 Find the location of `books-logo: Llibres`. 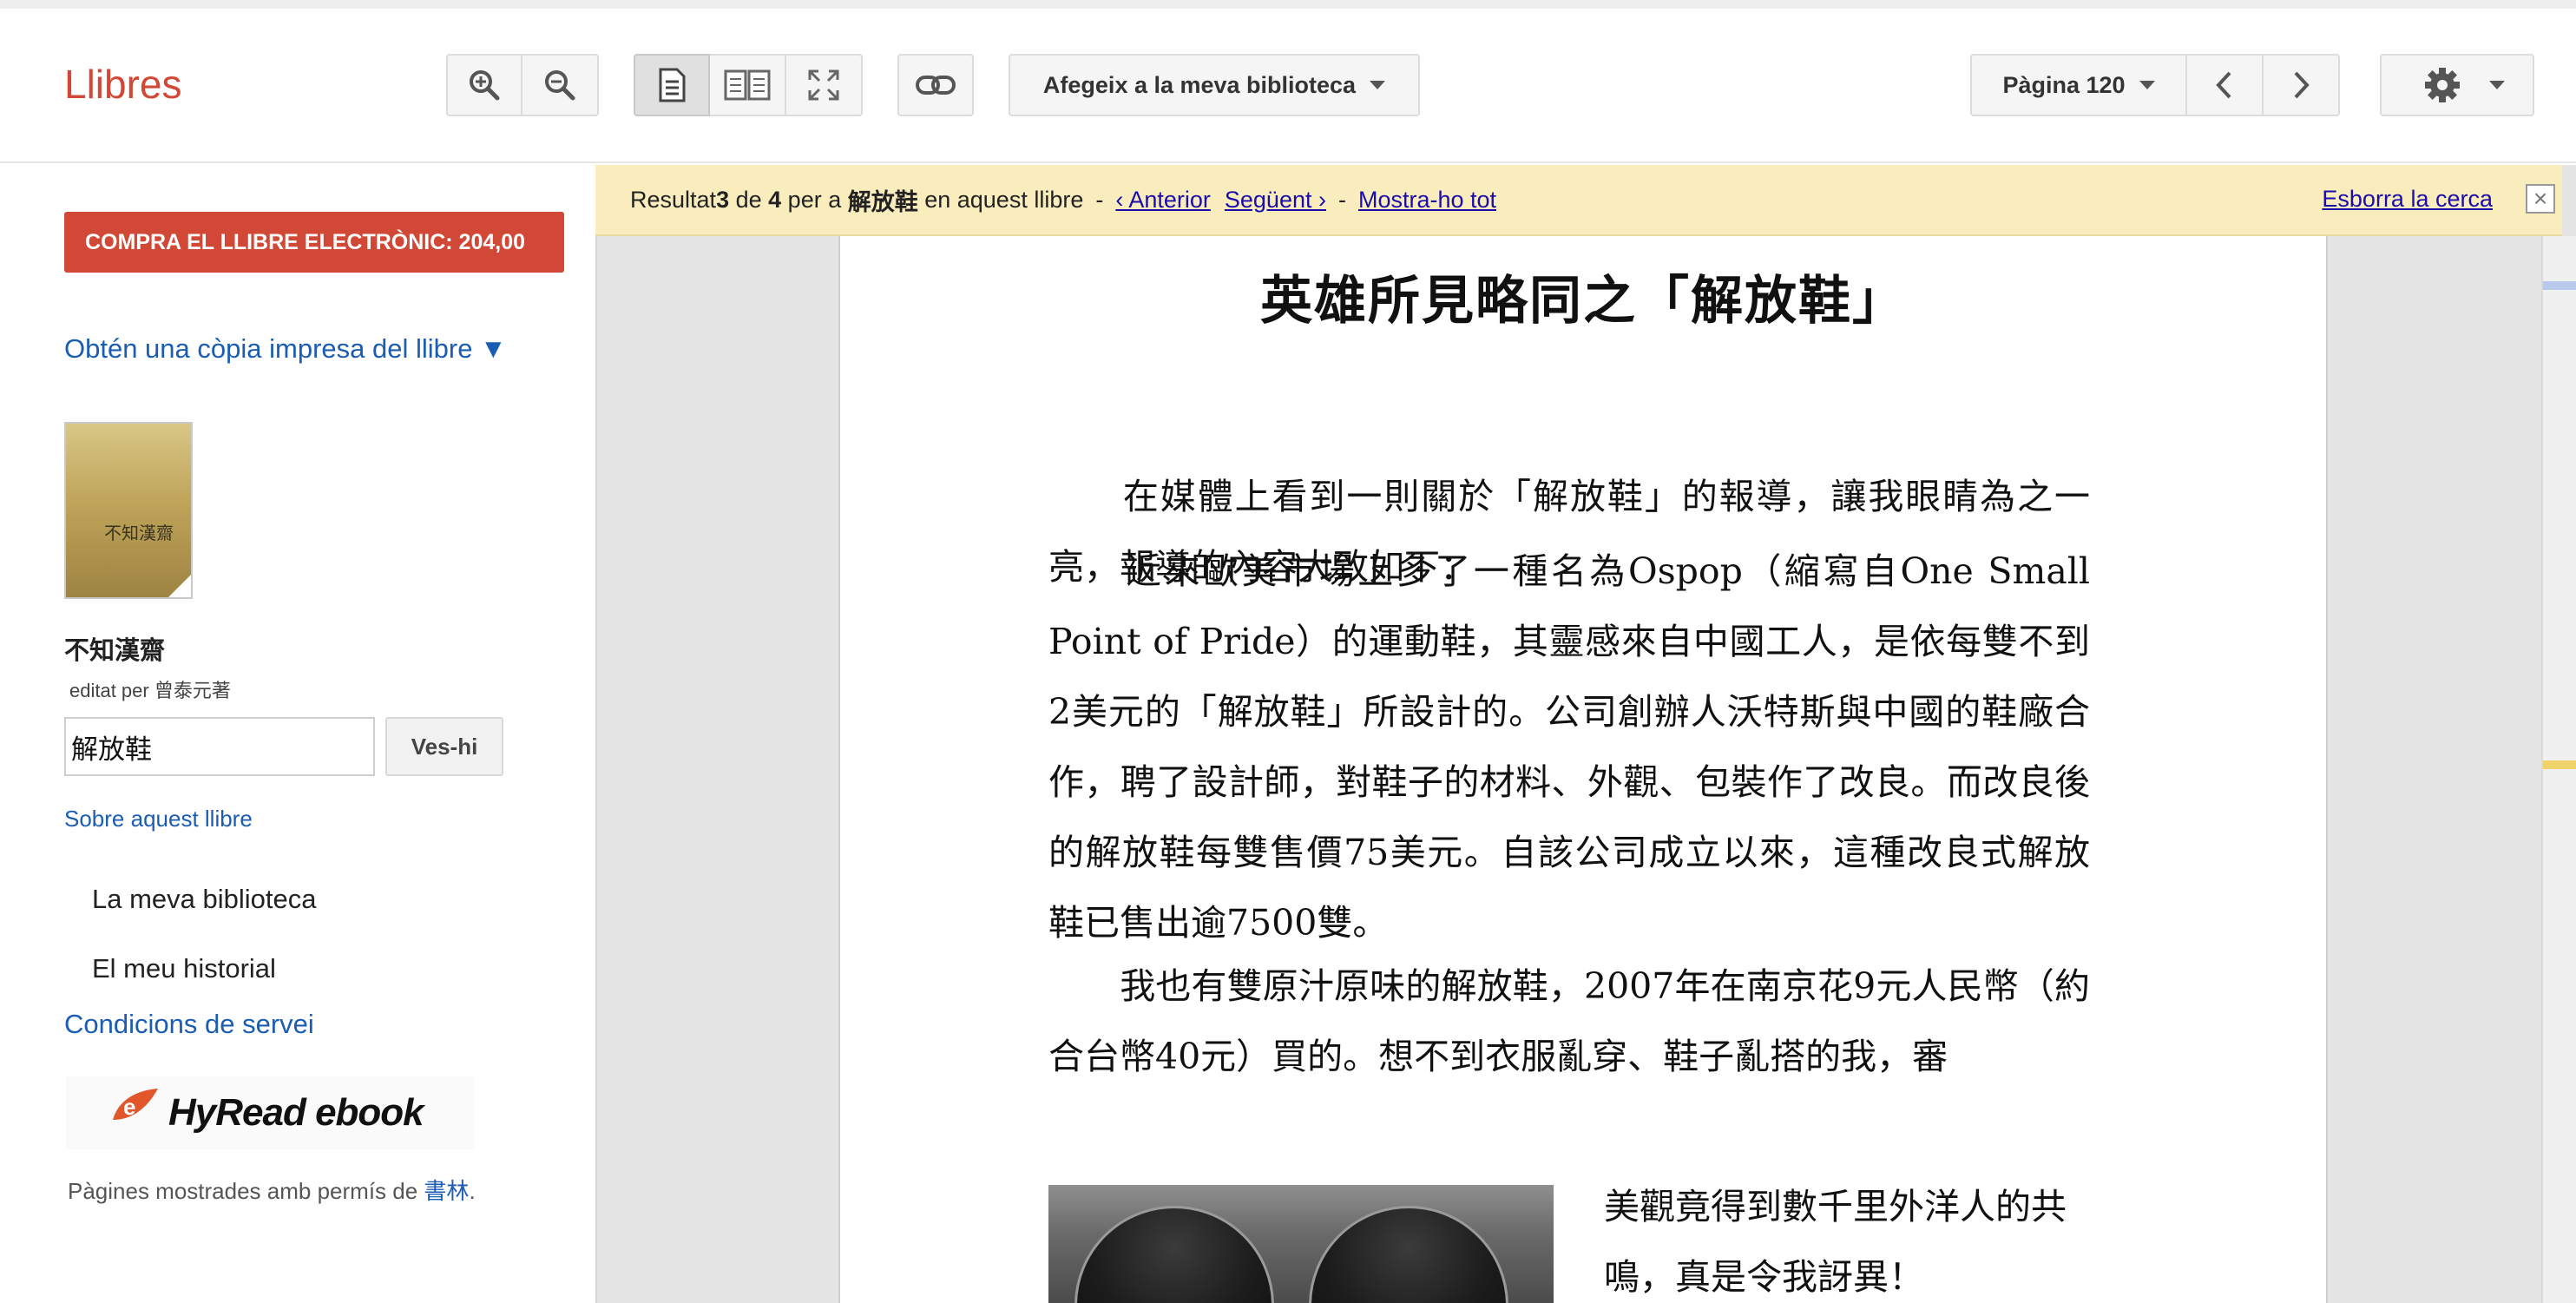

books-logo: Llibres is located at coordinates (123, 85).